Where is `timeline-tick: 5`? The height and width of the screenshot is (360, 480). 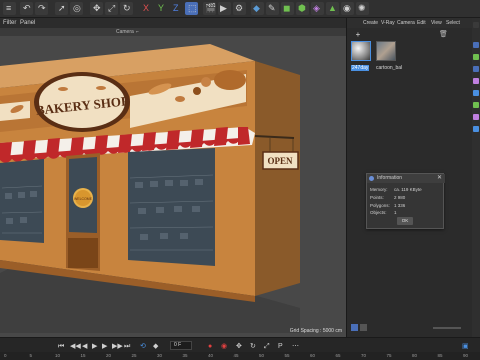
timeline-tick: 5 is located at coordinates (31, 355).